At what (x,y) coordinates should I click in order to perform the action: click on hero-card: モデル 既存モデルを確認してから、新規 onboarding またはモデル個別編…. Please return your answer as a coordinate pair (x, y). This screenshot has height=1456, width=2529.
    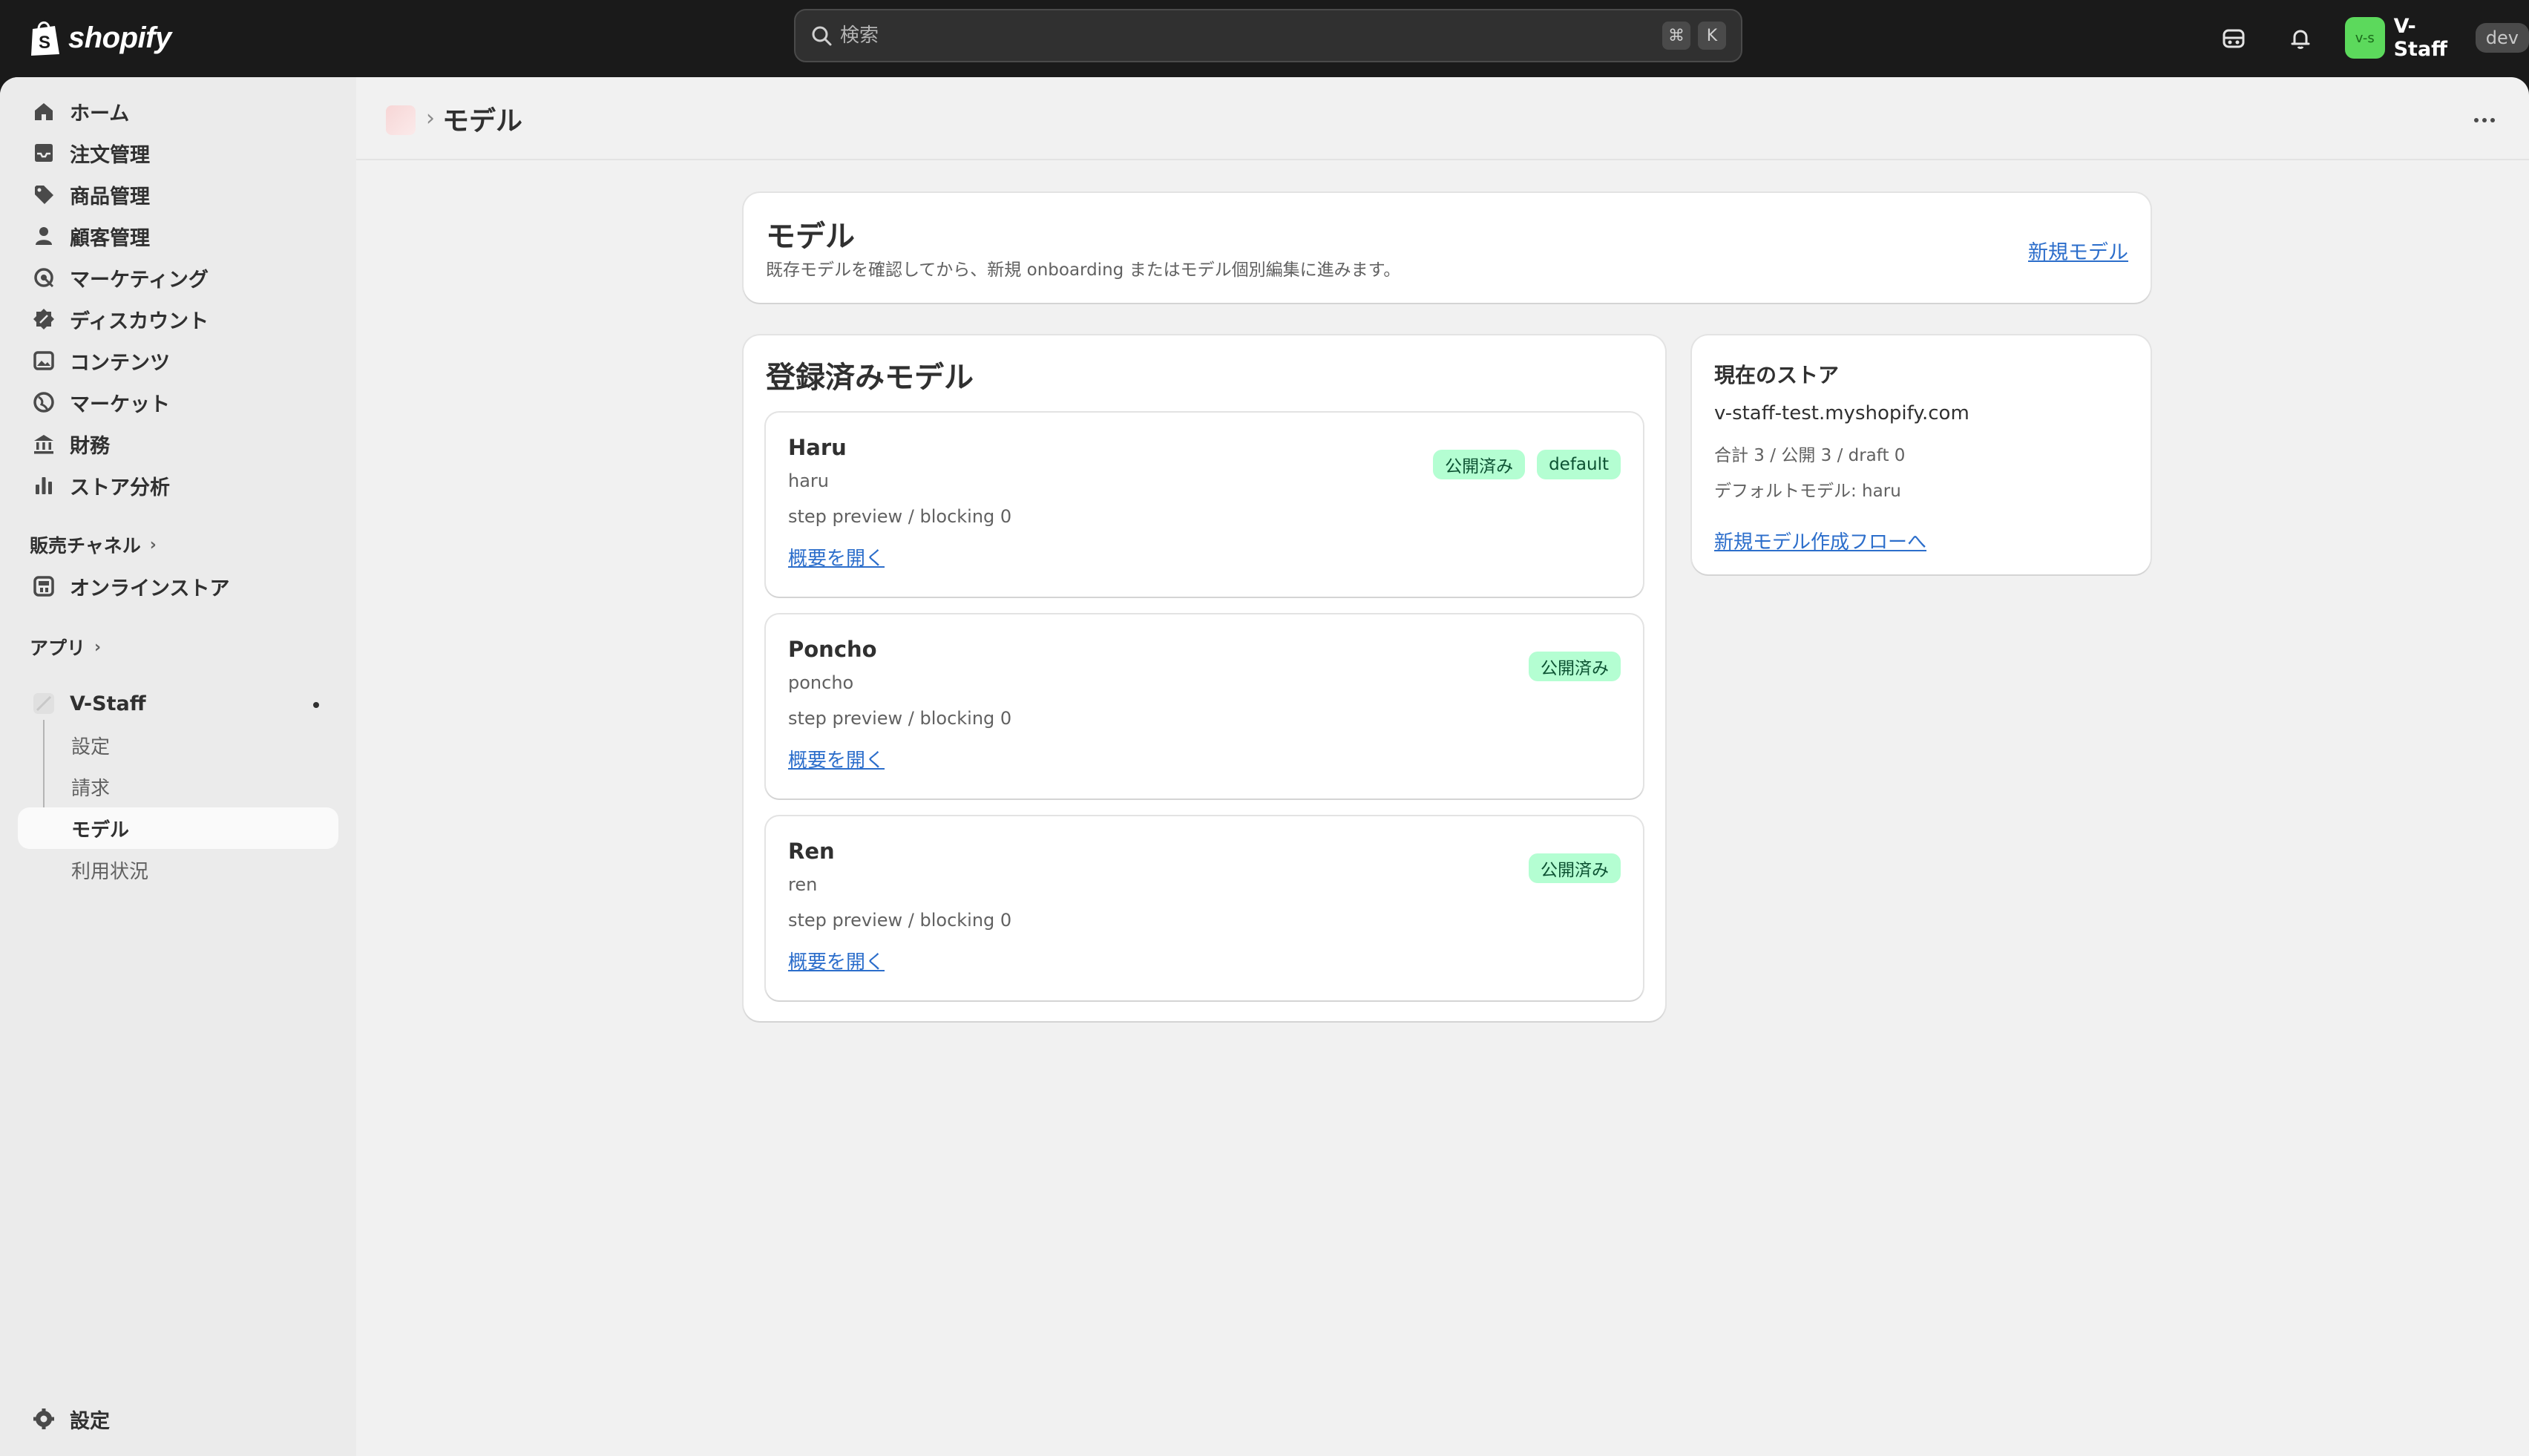
    Looking at the image, I should click on (1447, 248).